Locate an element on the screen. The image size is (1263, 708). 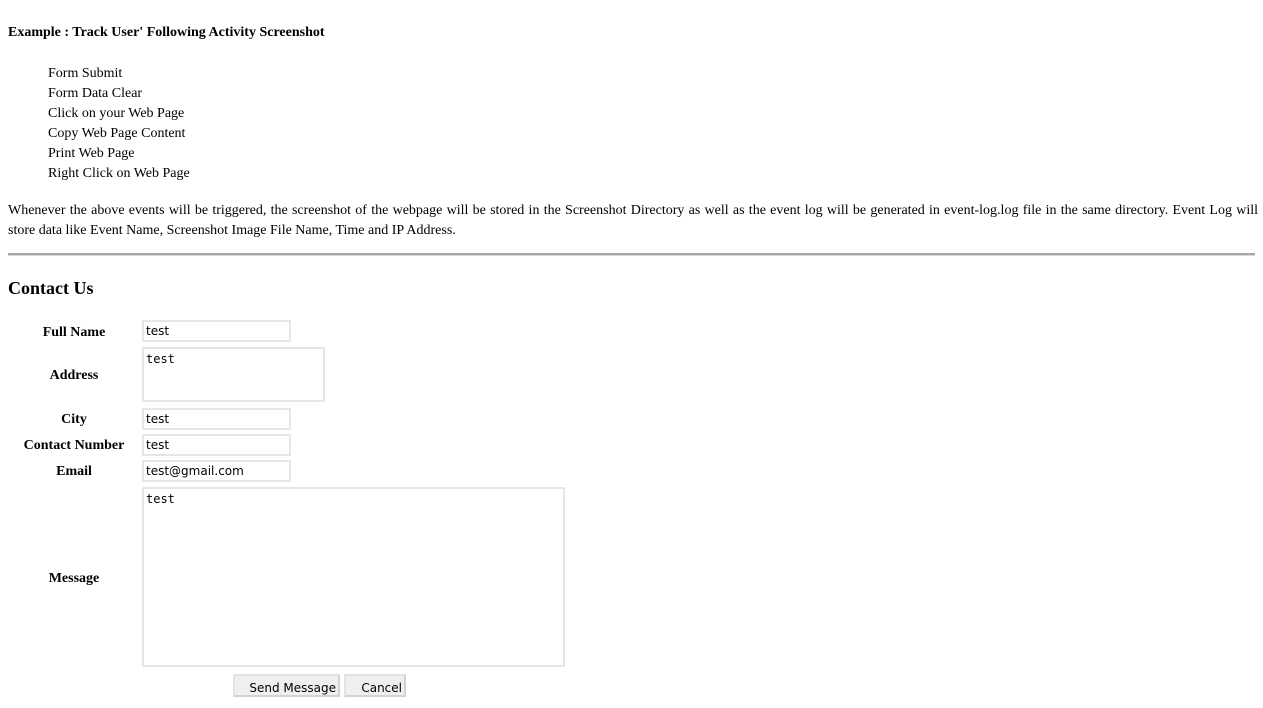
email-input is located at coordinates (216, 471).